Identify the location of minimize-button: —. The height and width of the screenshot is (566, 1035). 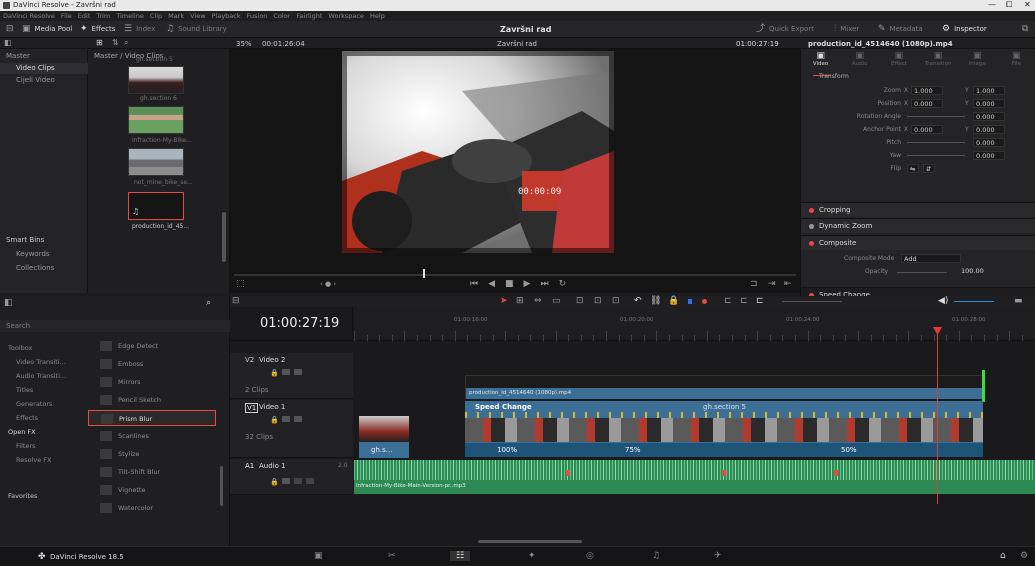
(992, 4).